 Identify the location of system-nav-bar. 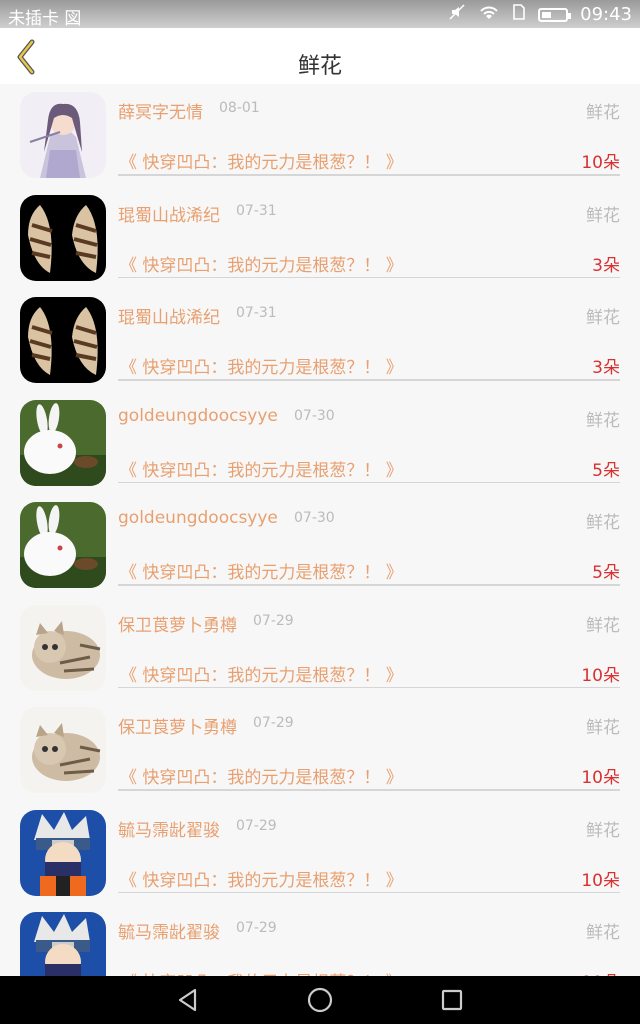
(320, 1000).